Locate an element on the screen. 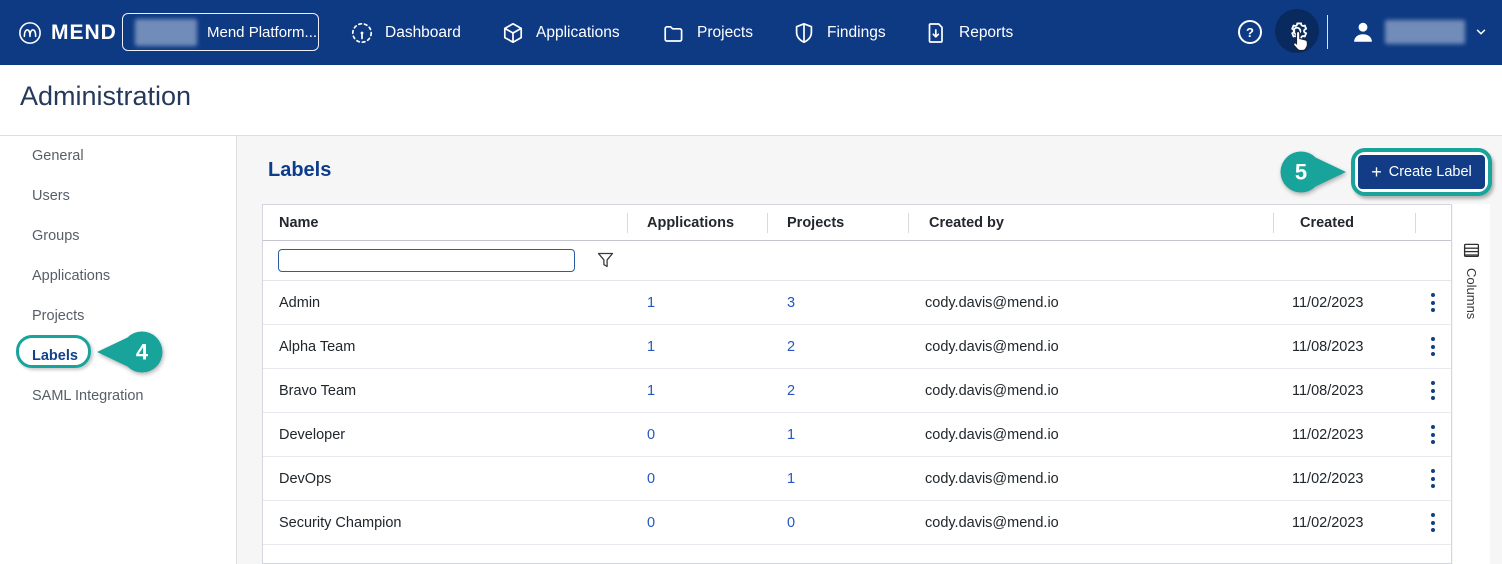 This screenshot has height=564, width=1502. svg-text: 5 is located at coordinates (1301, 172).